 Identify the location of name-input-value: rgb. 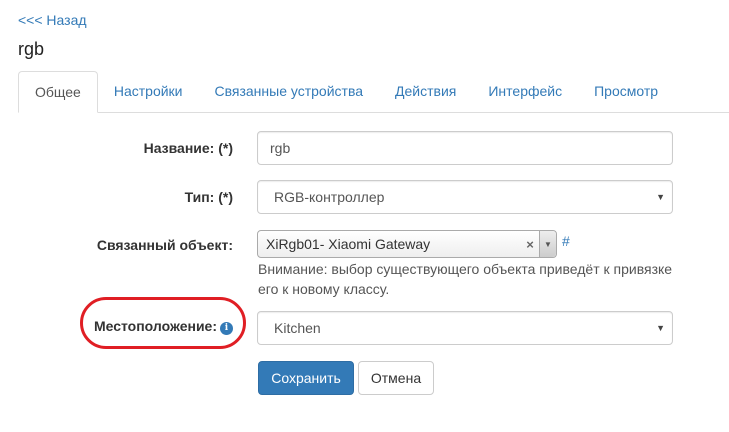
(280, 148).